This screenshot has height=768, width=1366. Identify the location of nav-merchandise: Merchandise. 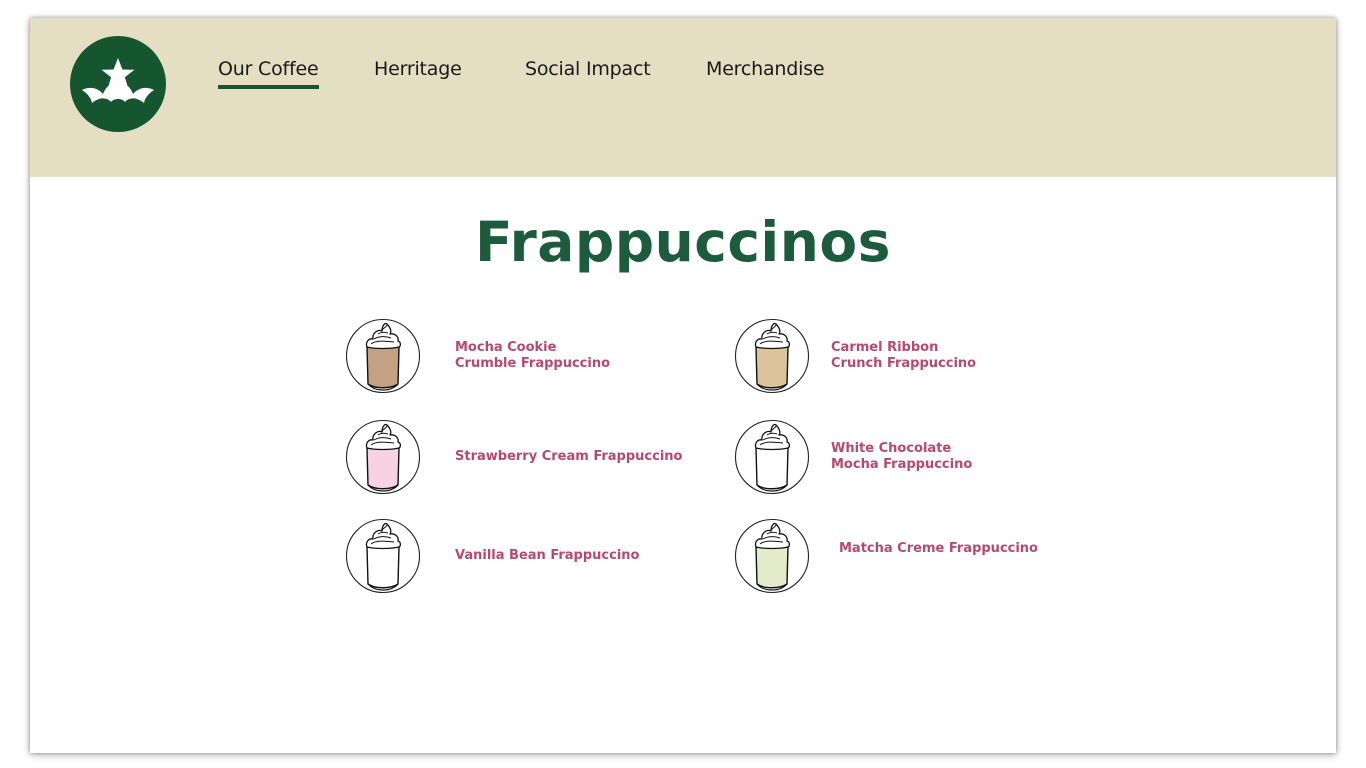
(765, 69).